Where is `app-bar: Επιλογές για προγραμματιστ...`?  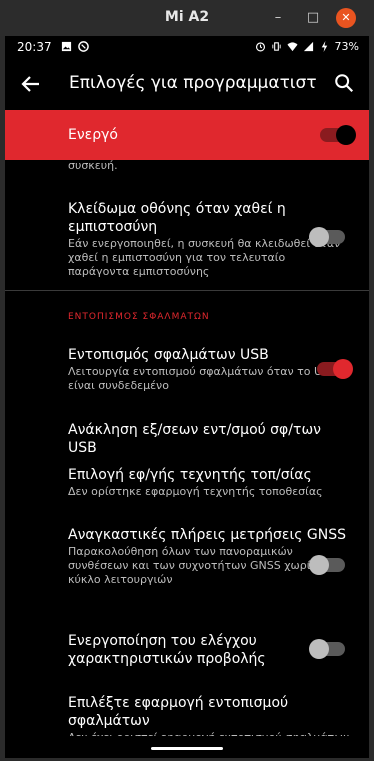 app-bar: Επιλογές για προγραμματιστ... is located at coordinates (187, 85).